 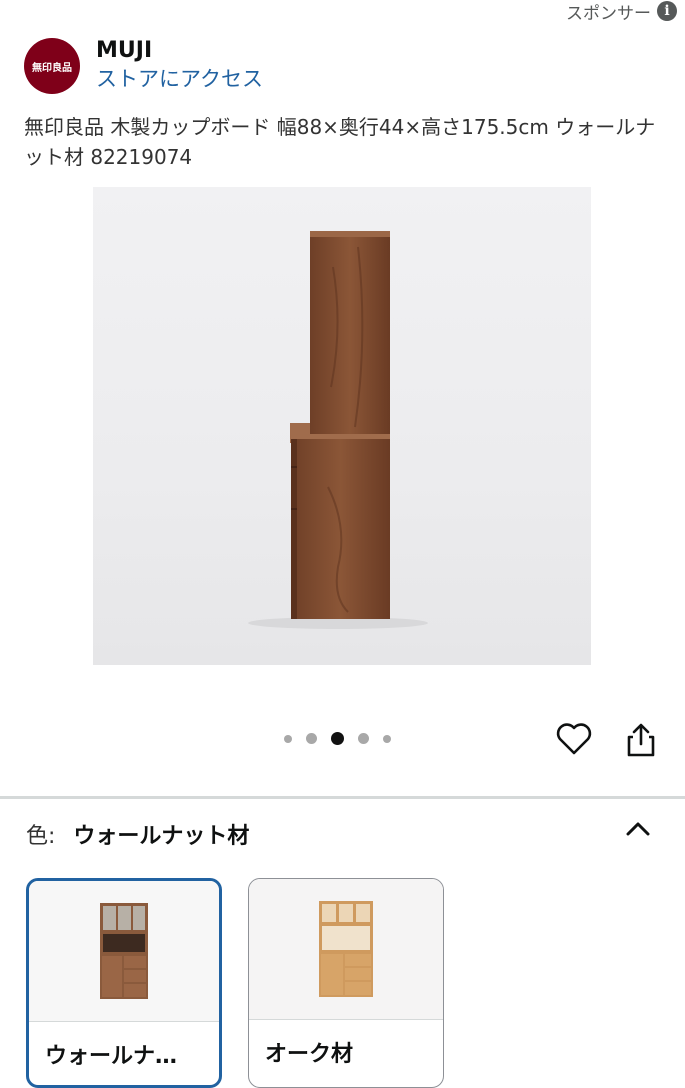 What do you see at coordinates (346, 1053) in the screenshot?
I see `swatch-label-oak: オーク材` at bounding box center [346, 1053].